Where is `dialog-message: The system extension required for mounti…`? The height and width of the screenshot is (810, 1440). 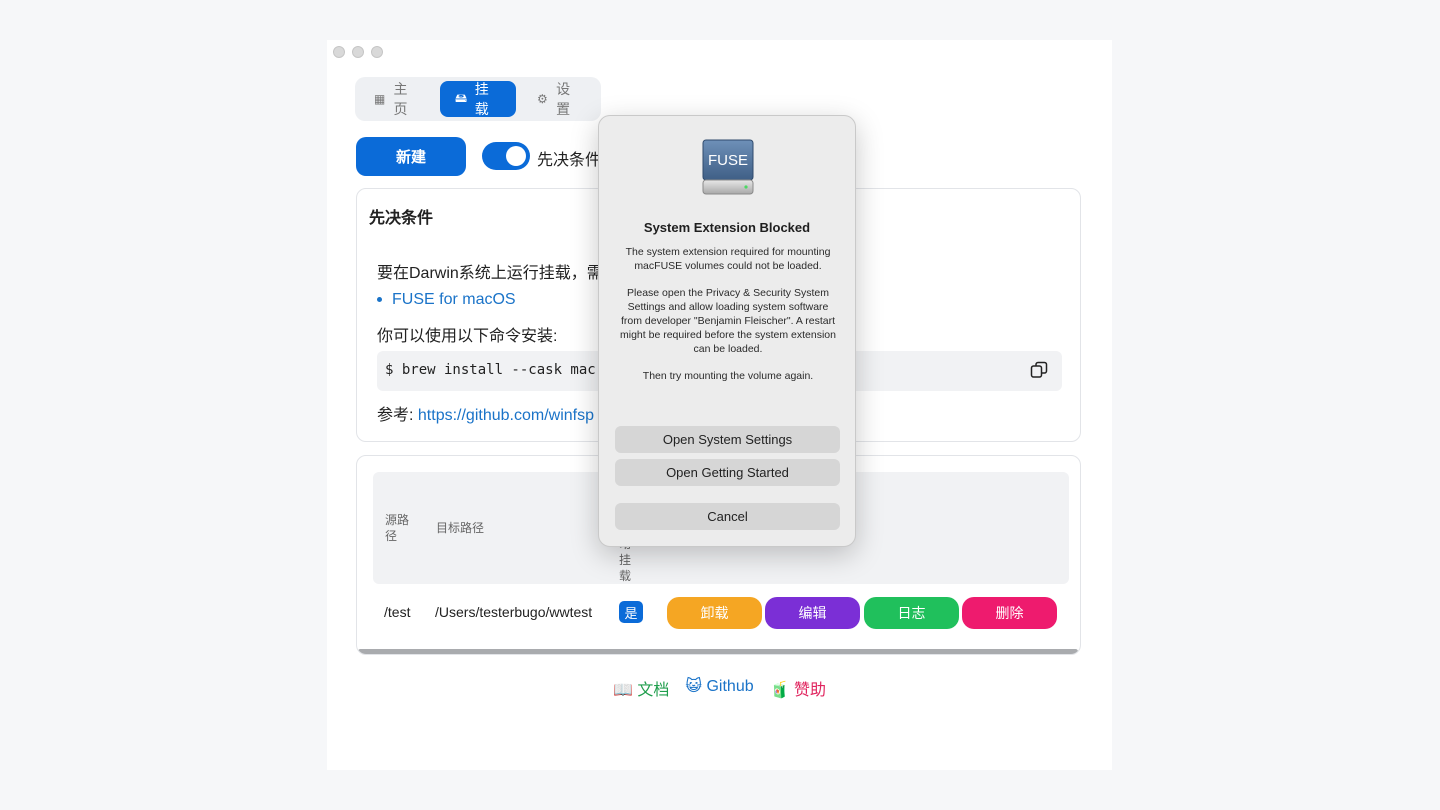 dialog-message: The system extension required for mounti… is located at coordinates (728, 322).